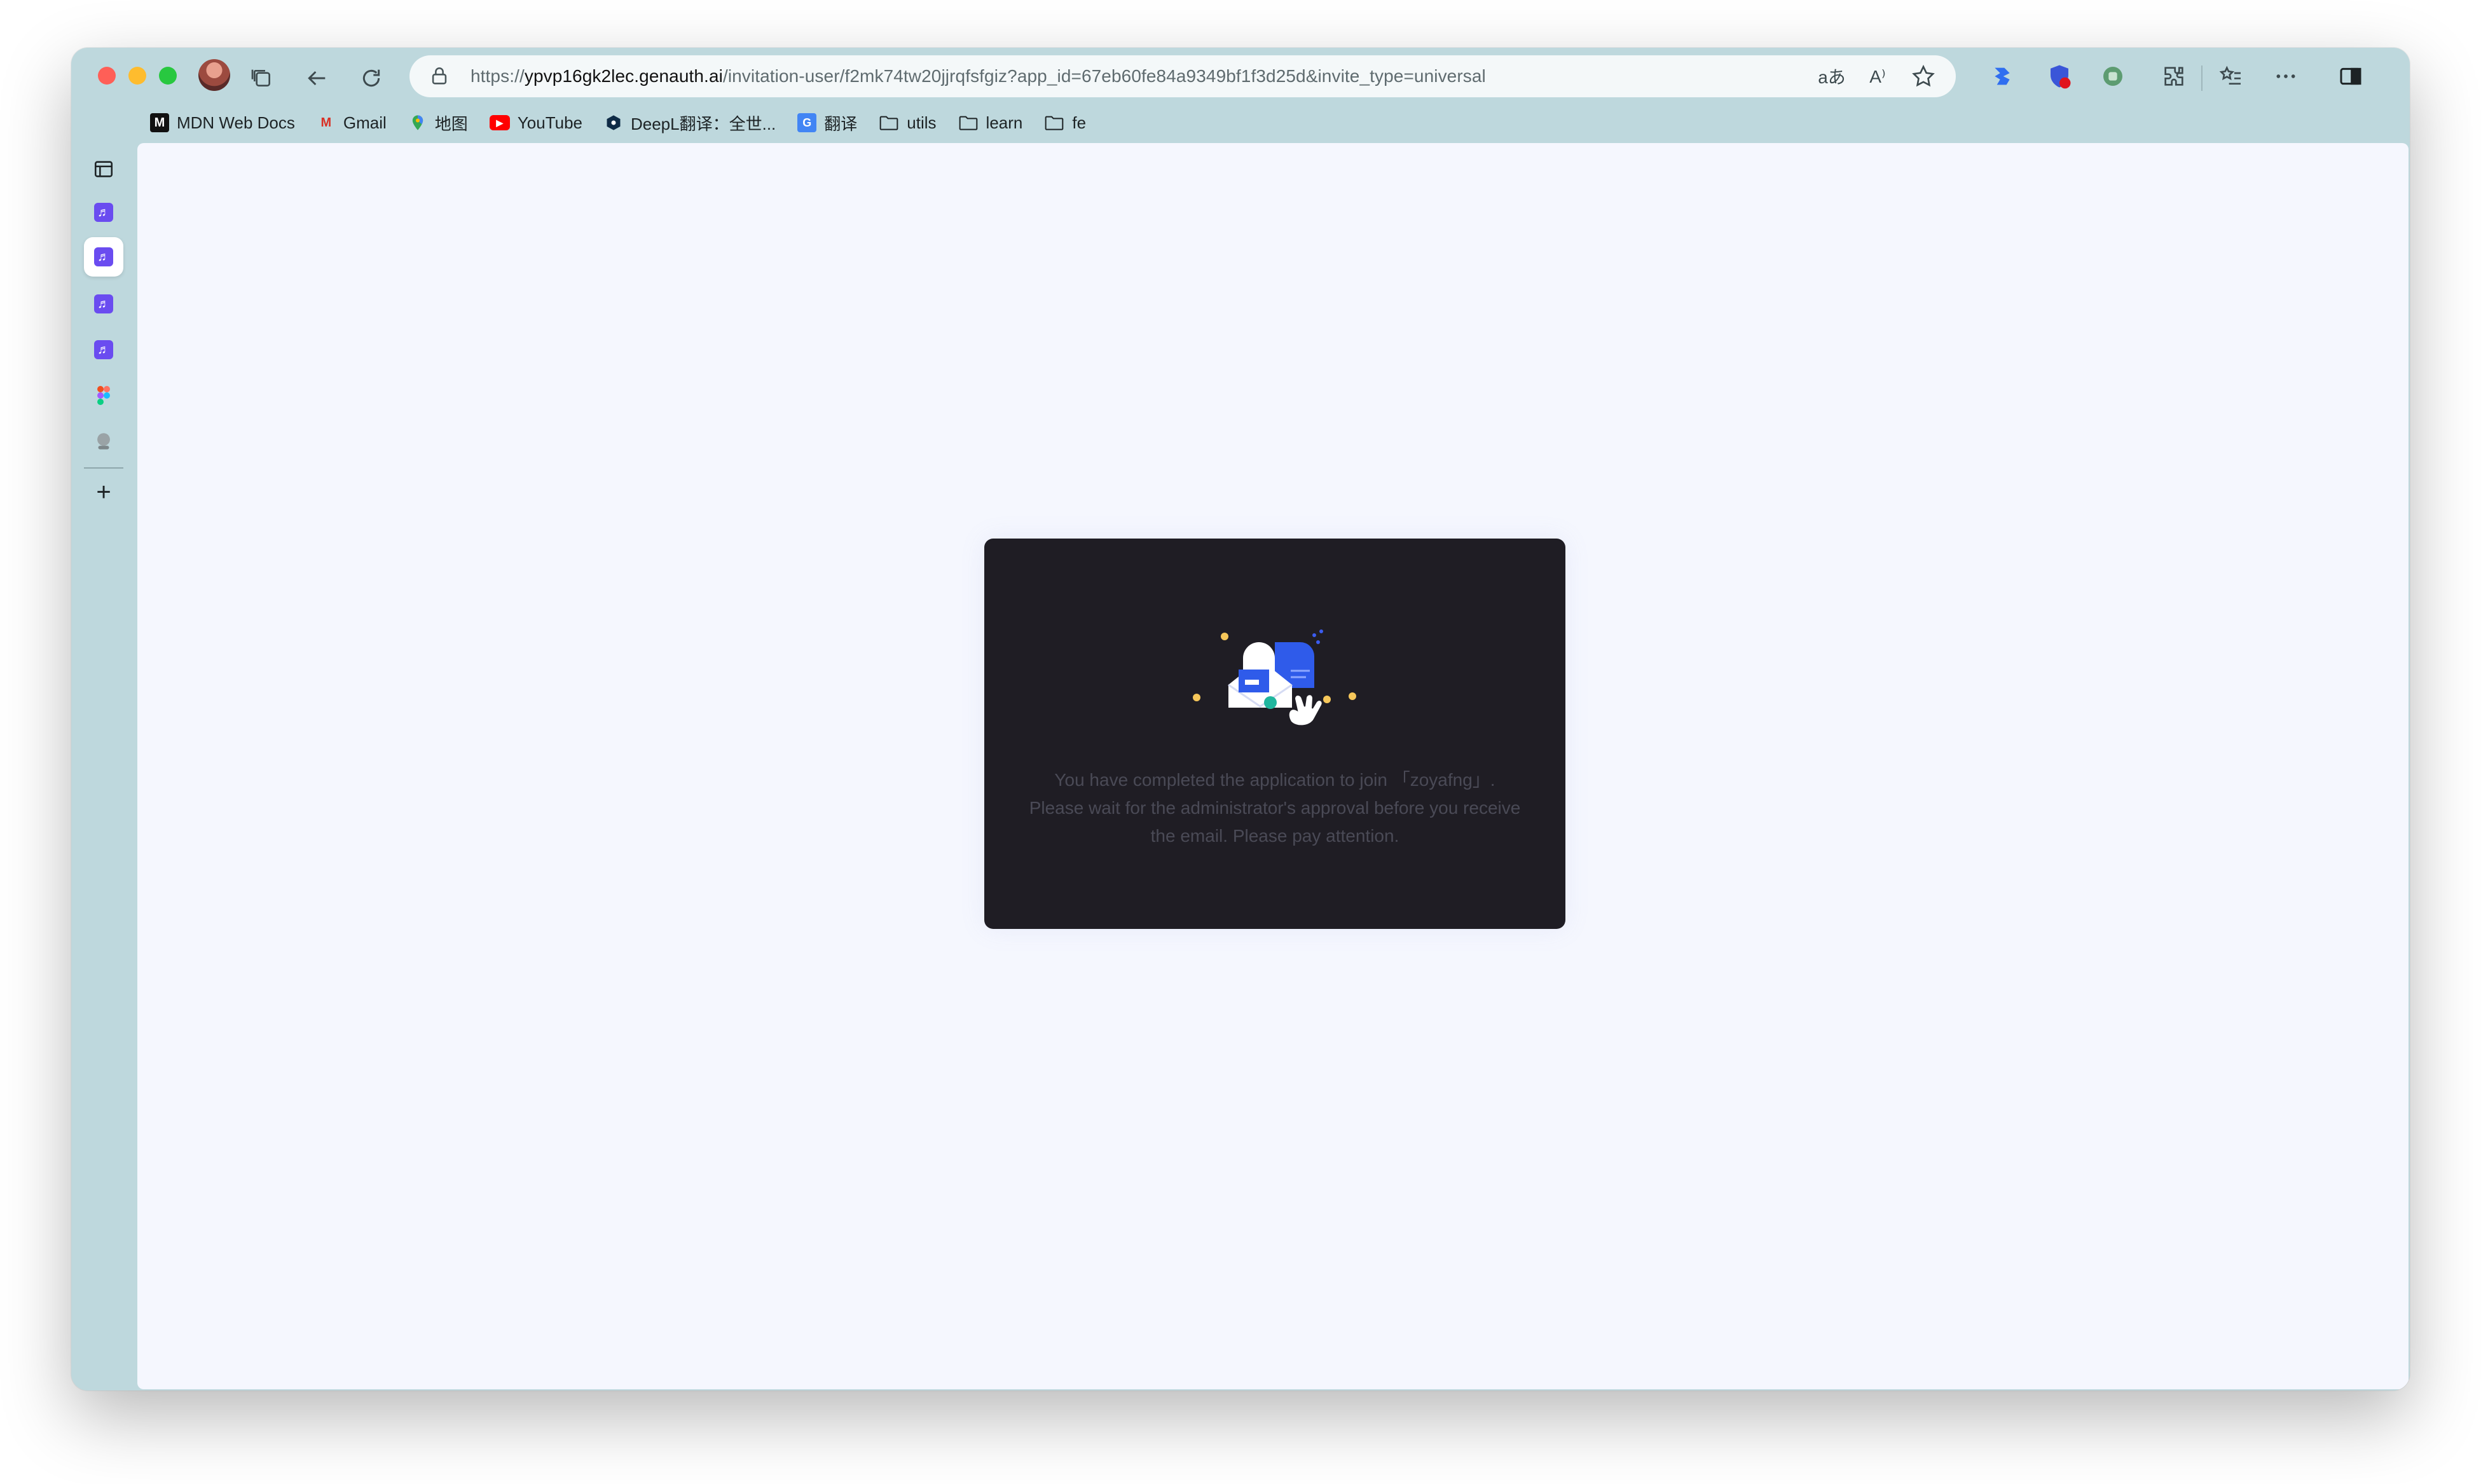 This screenshot has width=2481, height=1484. I want to click on youtube-icon: ▶, so click(499, 122).